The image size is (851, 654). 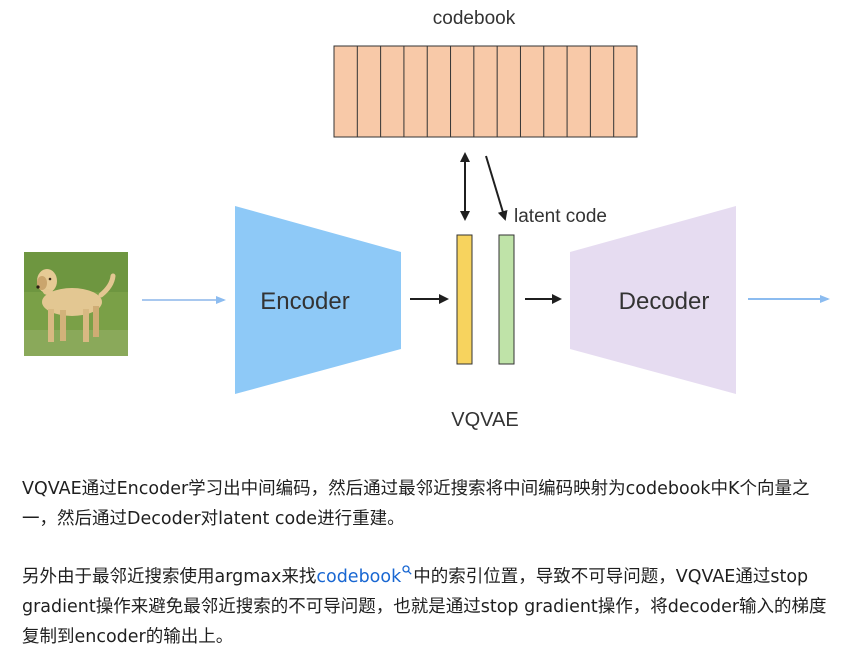 What do you see at coordinates (358, 577) in the screenshot?
I see `codebook-link: codebook` at bounding box center [358, 577].